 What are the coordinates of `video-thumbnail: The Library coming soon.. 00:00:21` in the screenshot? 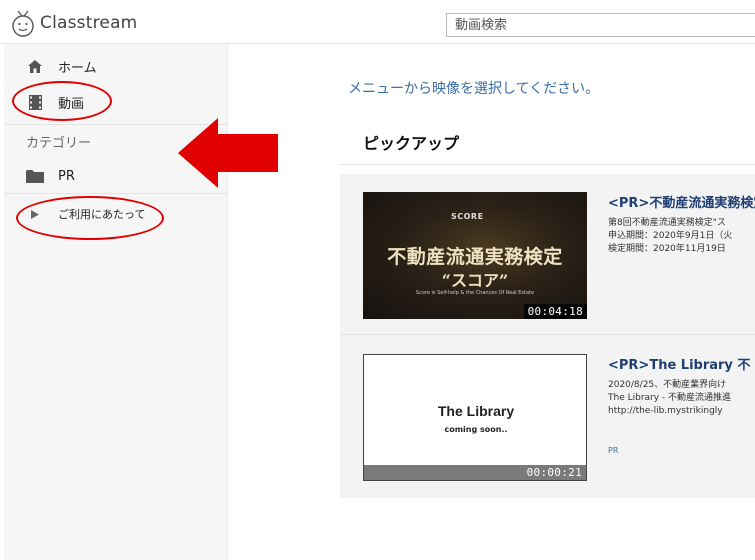 It's located at (475, 417).